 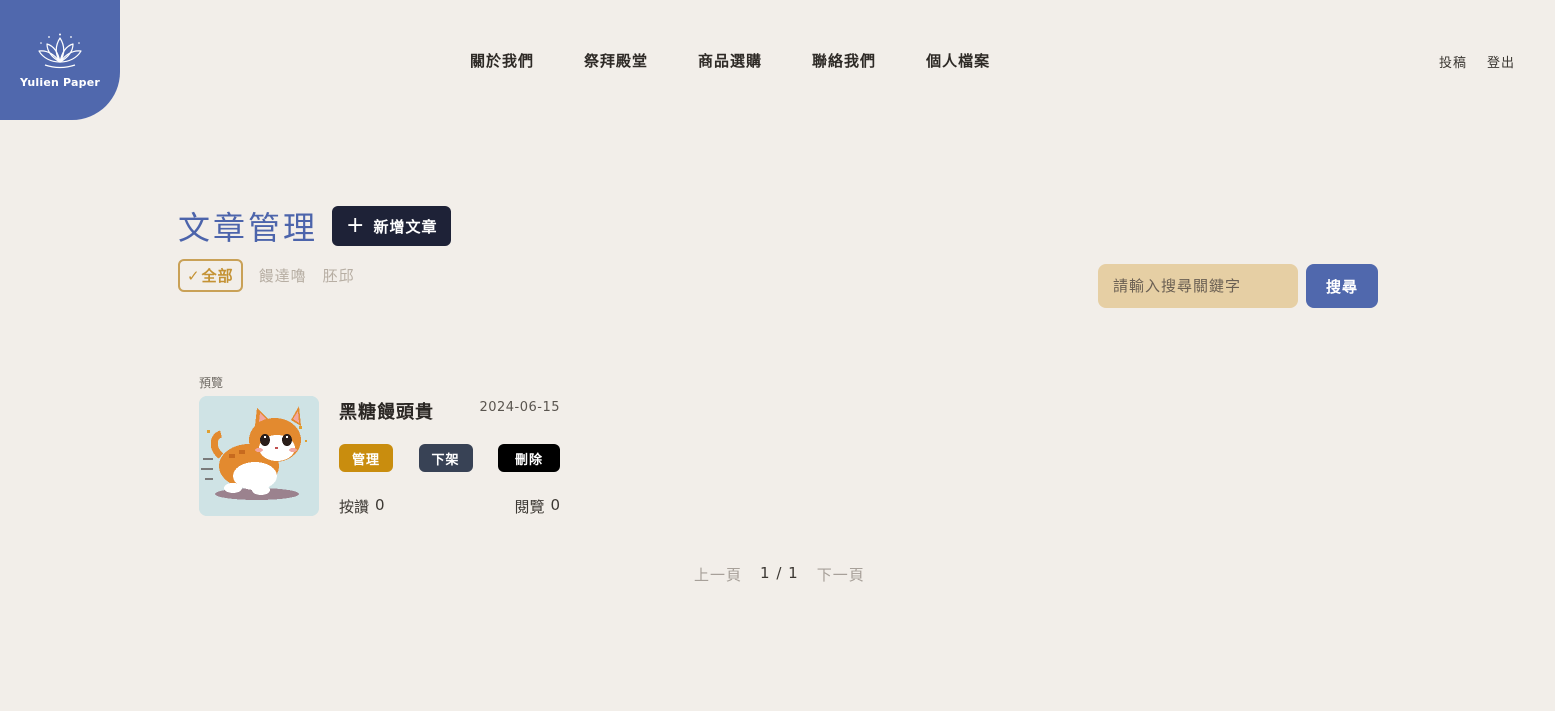 What do you see at coordinates (445, 458) in the screenshot?
I see `unlist-button: 下架` at bounding box center [445, 458].